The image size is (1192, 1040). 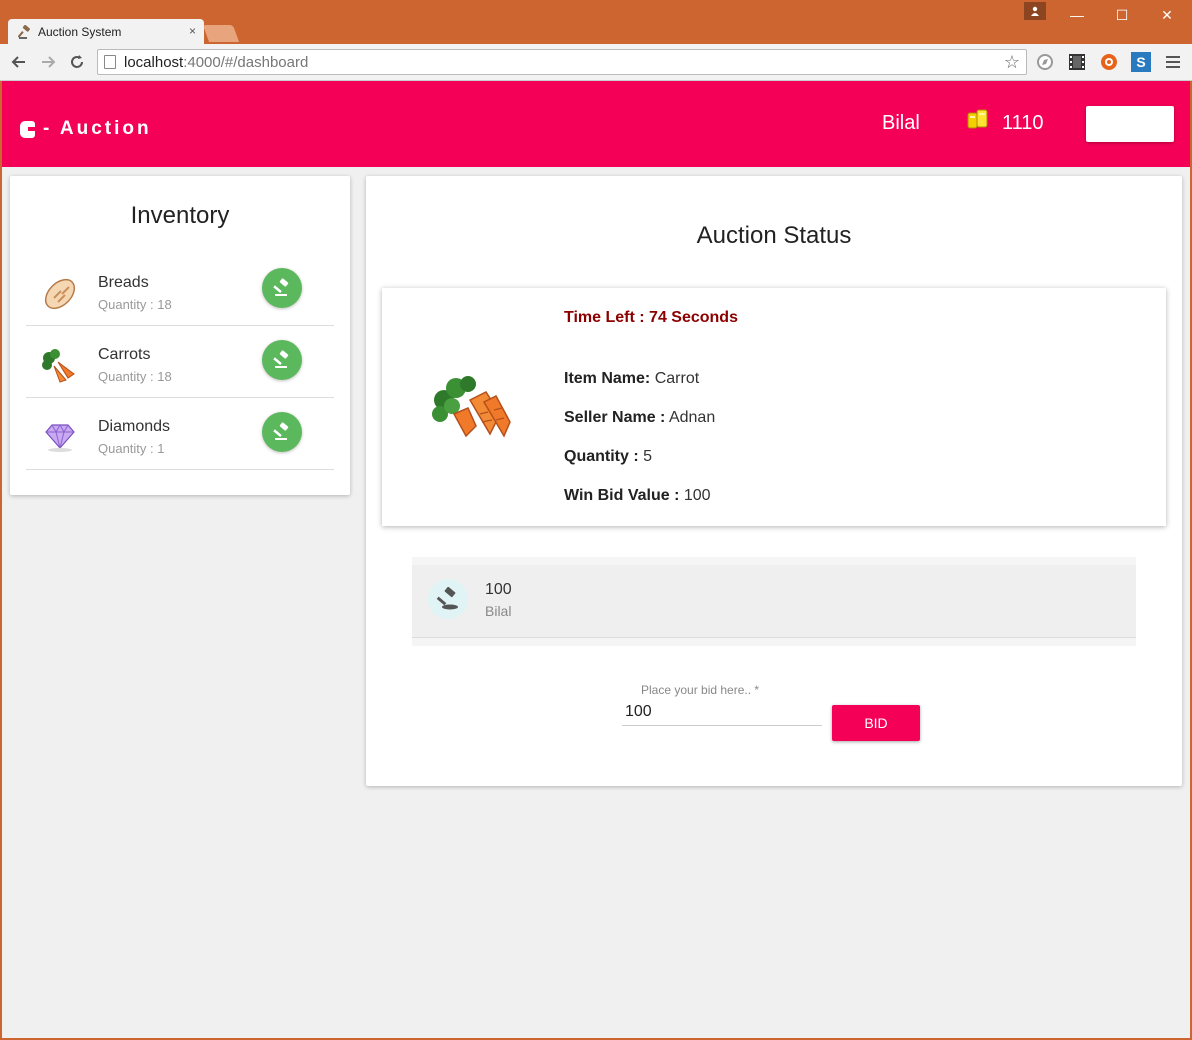 I want to click on page-icon, so click(x=110, y=62).